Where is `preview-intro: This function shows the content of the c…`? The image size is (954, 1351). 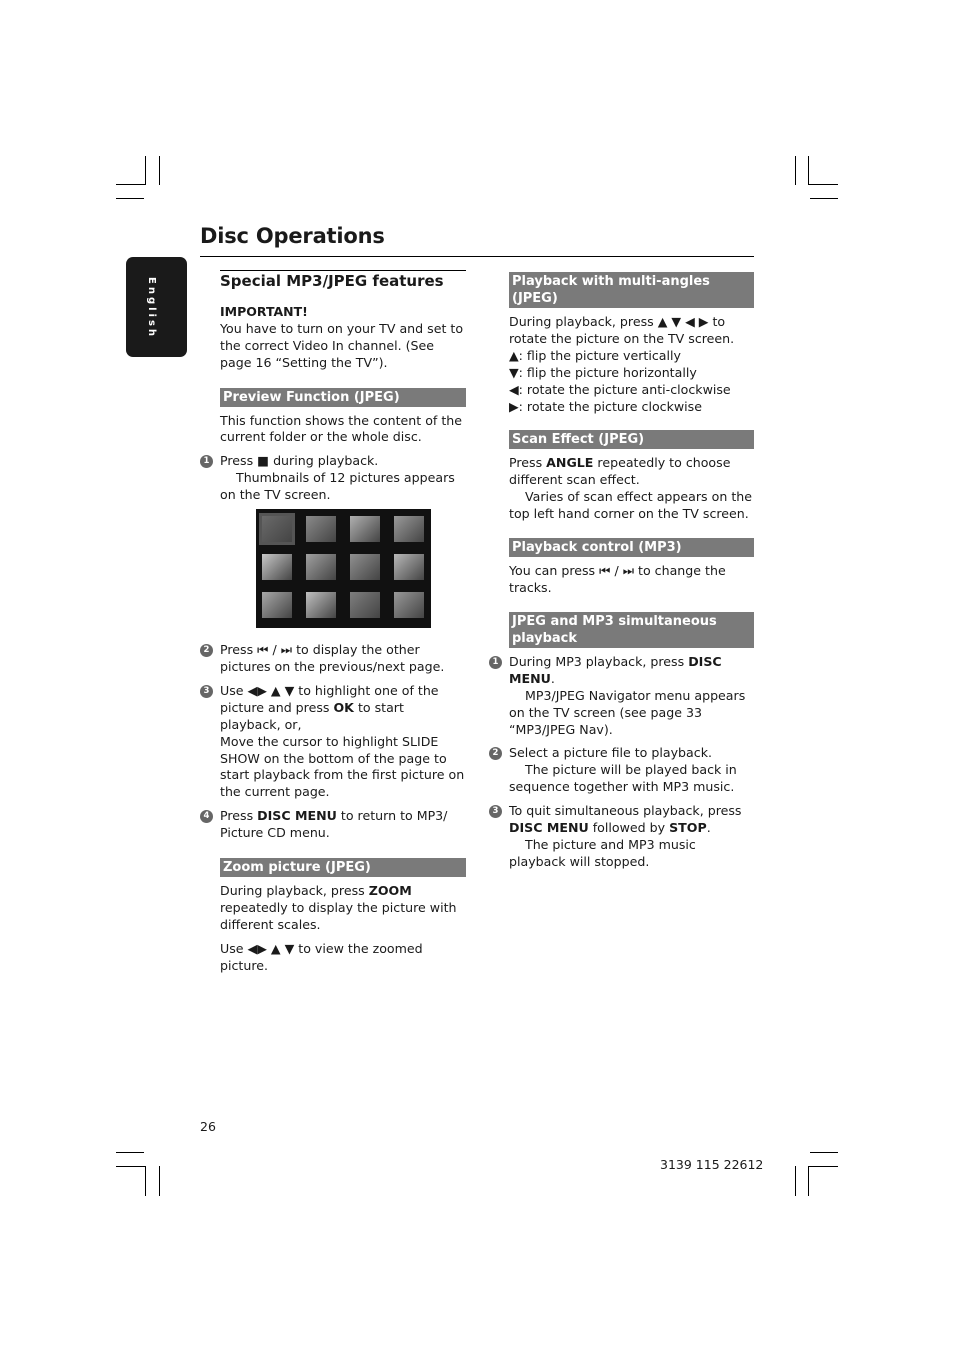 preview-intro: This function shows the content of the c… is located at coordinates (341, 428).